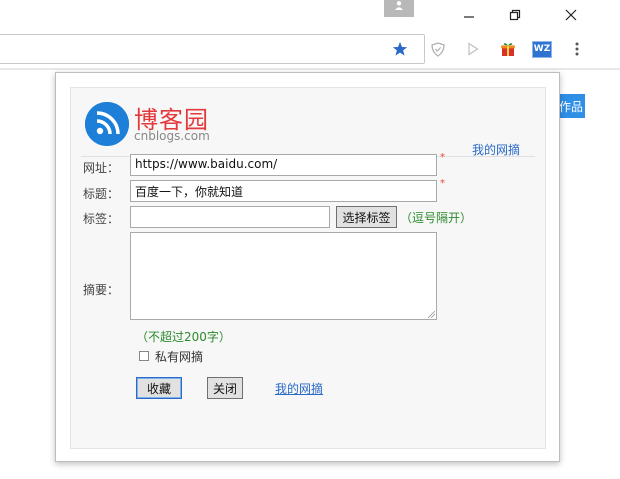 This screenshot has height=479, width=620. I want to click on gift-icon, so click(508, 49).